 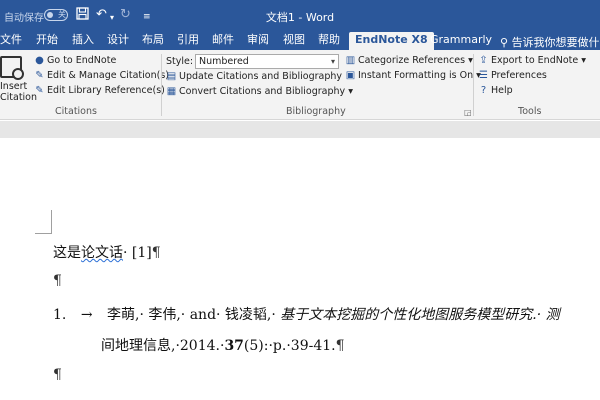 I want to click on categorize-references-button: ▥ Categorize References ▾, so click(x=409, y=61).